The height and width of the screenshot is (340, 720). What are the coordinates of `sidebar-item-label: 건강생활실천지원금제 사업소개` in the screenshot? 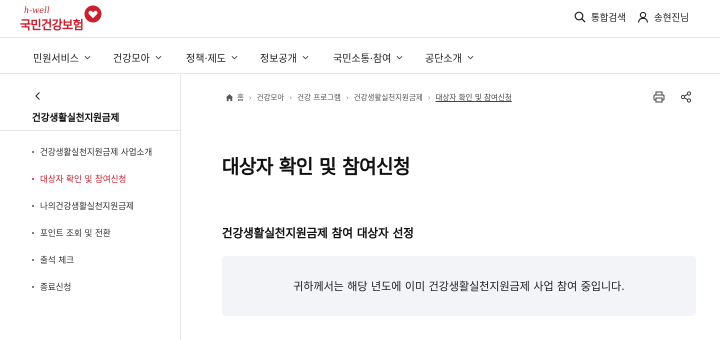 It's located at (96, 153).